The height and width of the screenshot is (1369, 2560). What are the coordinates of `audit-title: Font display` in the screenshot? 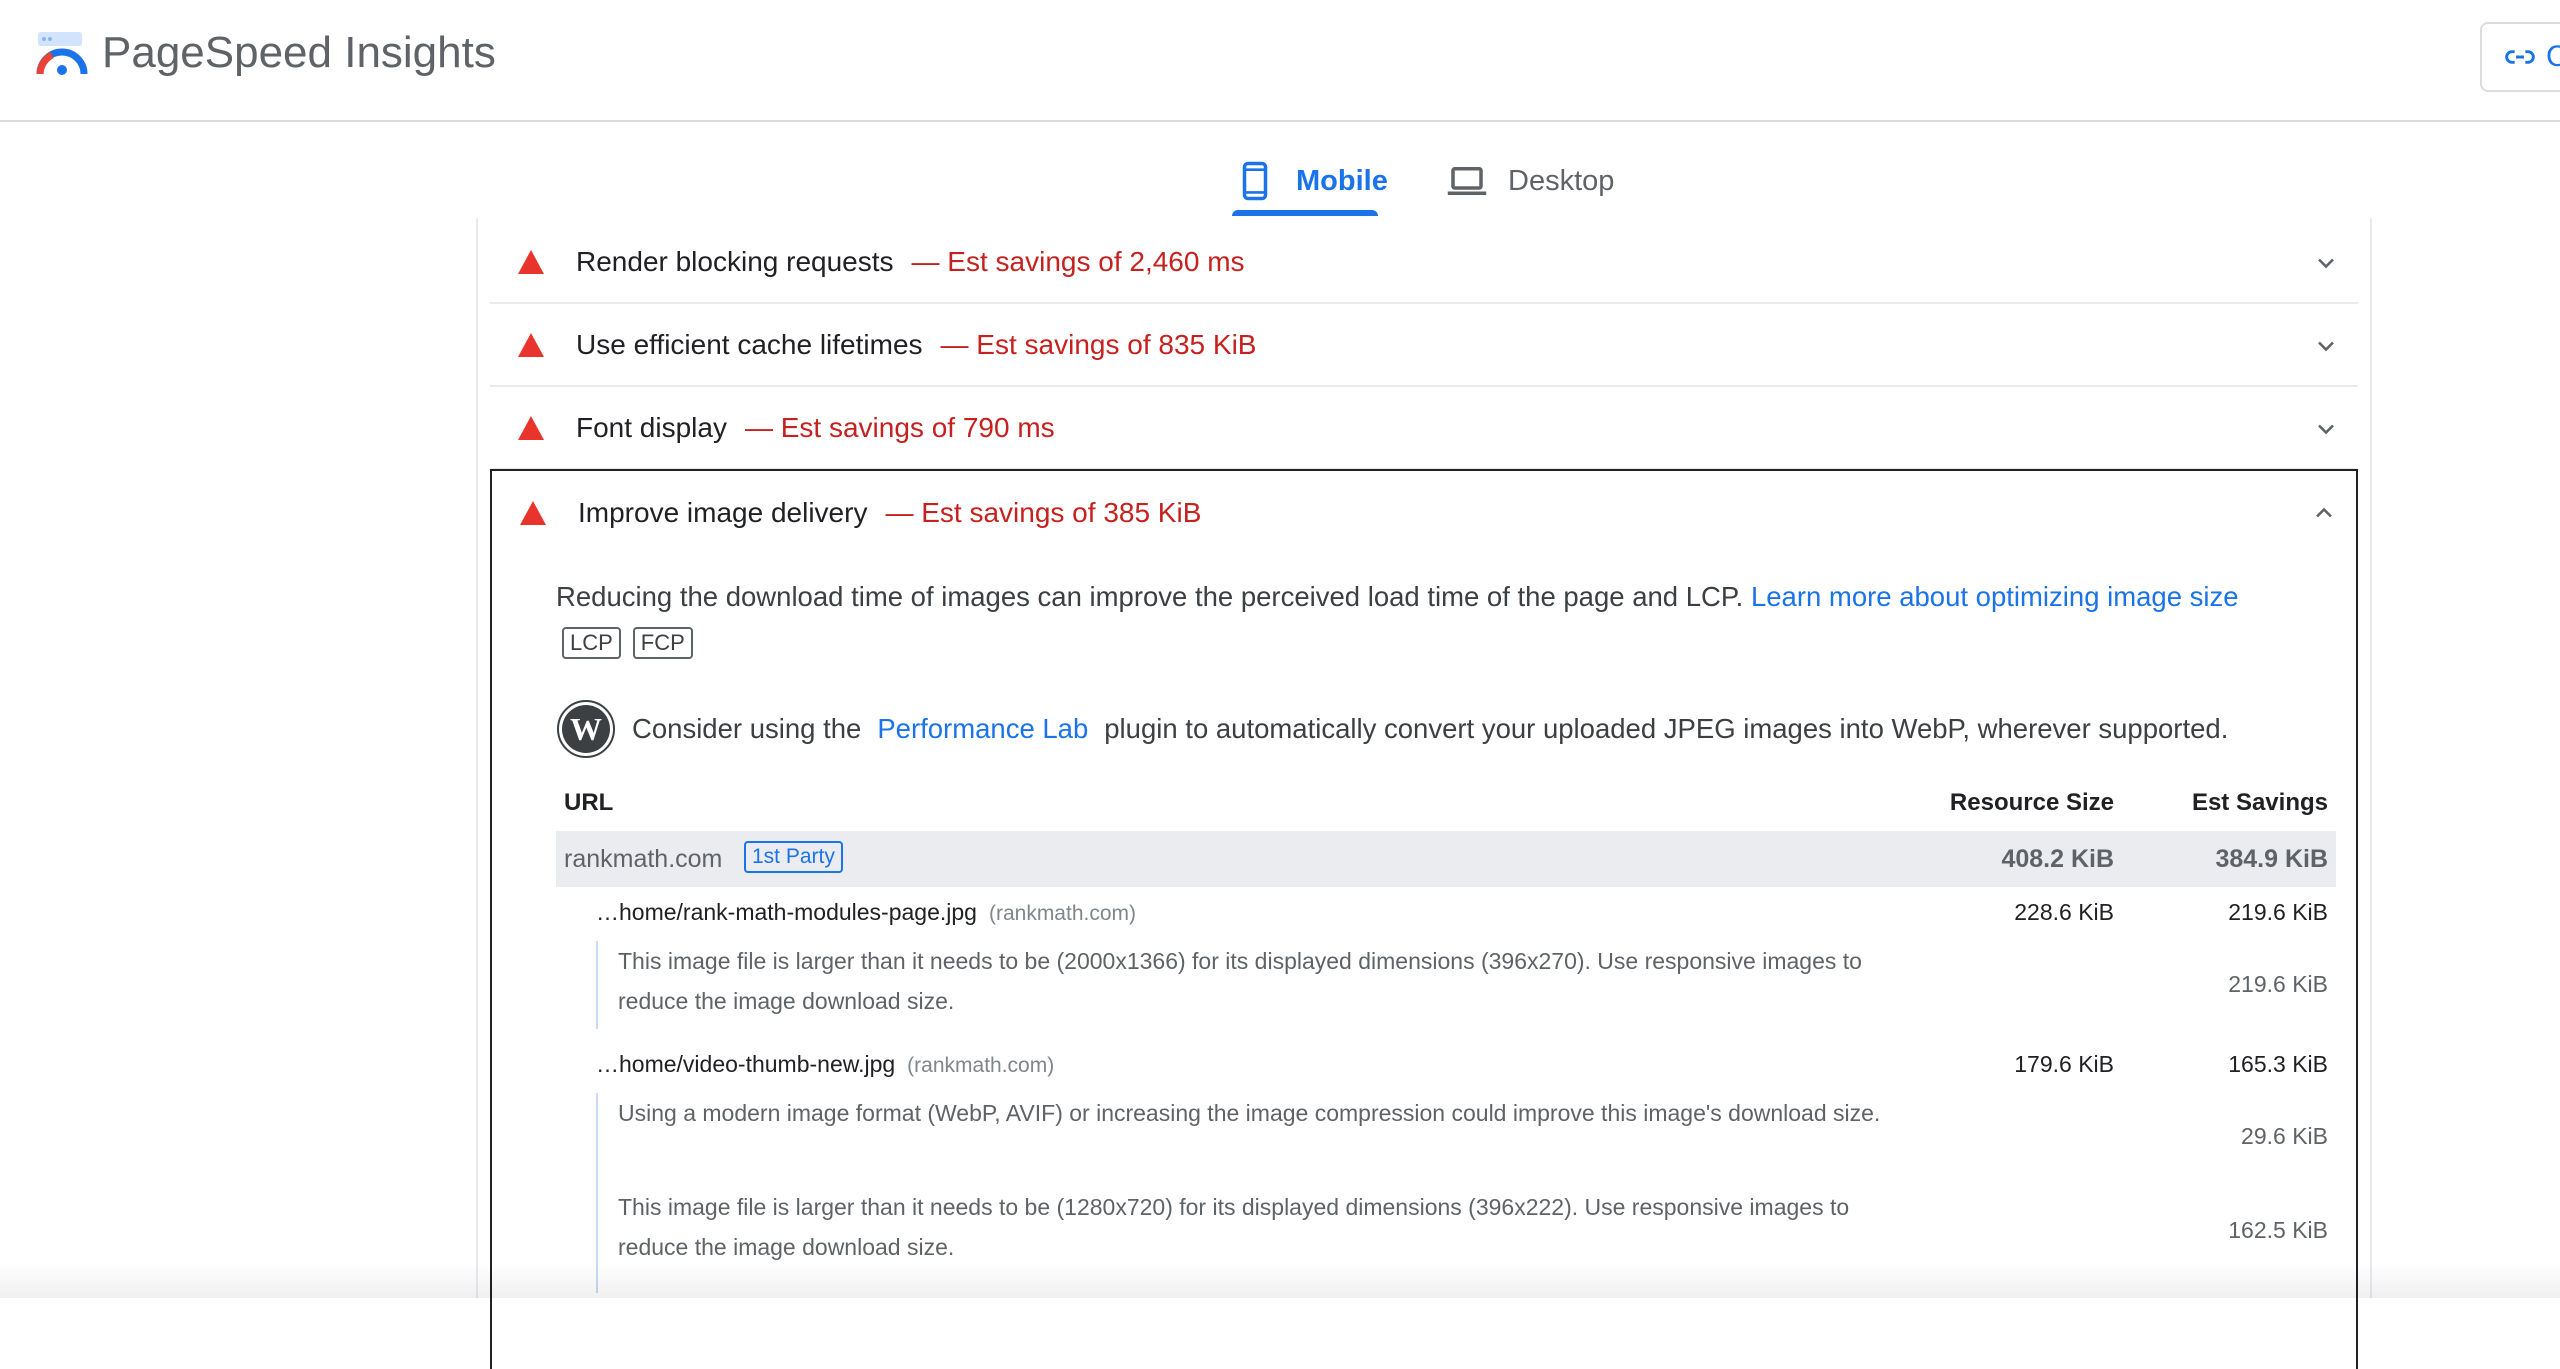 It's located at (651, 427).